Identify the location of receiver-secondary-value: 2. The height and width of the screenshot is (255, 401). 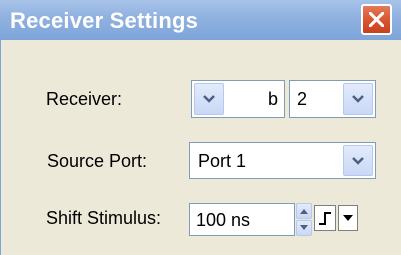
(302, 99).